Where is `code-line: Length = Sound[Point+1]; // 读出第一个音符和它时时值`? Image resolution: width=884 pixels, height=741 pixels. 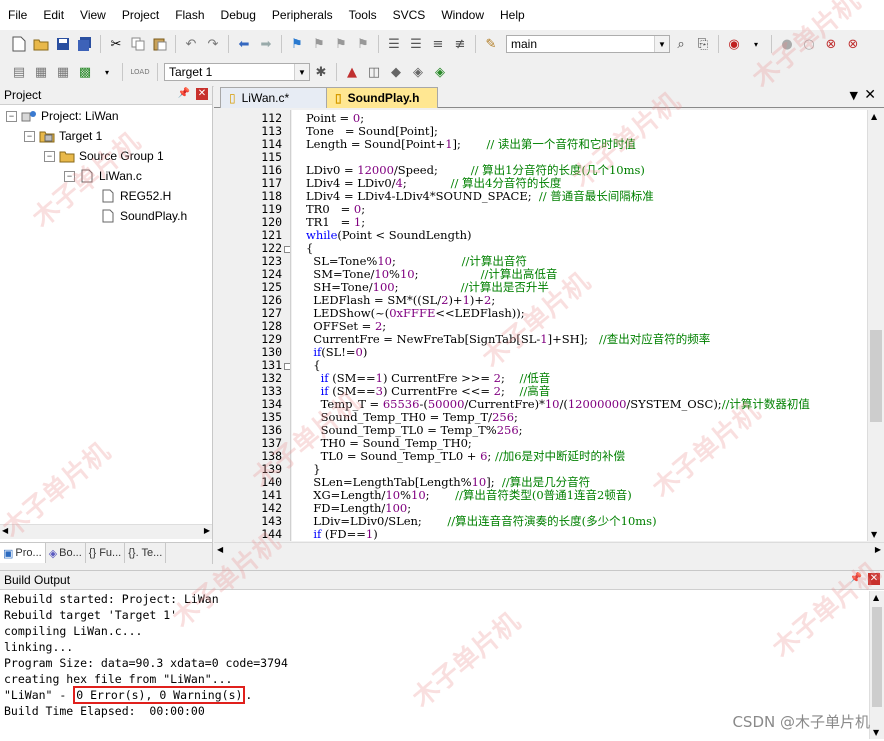
code-line: Length = Sound[Point+1]; // 读出第一个音符和它时时值 is located at coordinates (471, 144).